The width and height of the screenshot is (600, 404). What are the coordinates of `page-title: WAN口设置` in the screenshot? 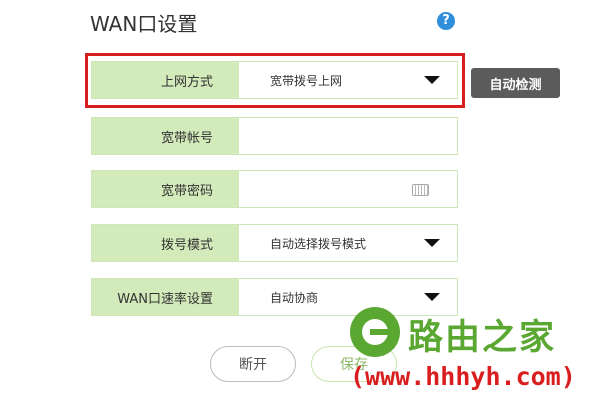 It's located at (144, 24).